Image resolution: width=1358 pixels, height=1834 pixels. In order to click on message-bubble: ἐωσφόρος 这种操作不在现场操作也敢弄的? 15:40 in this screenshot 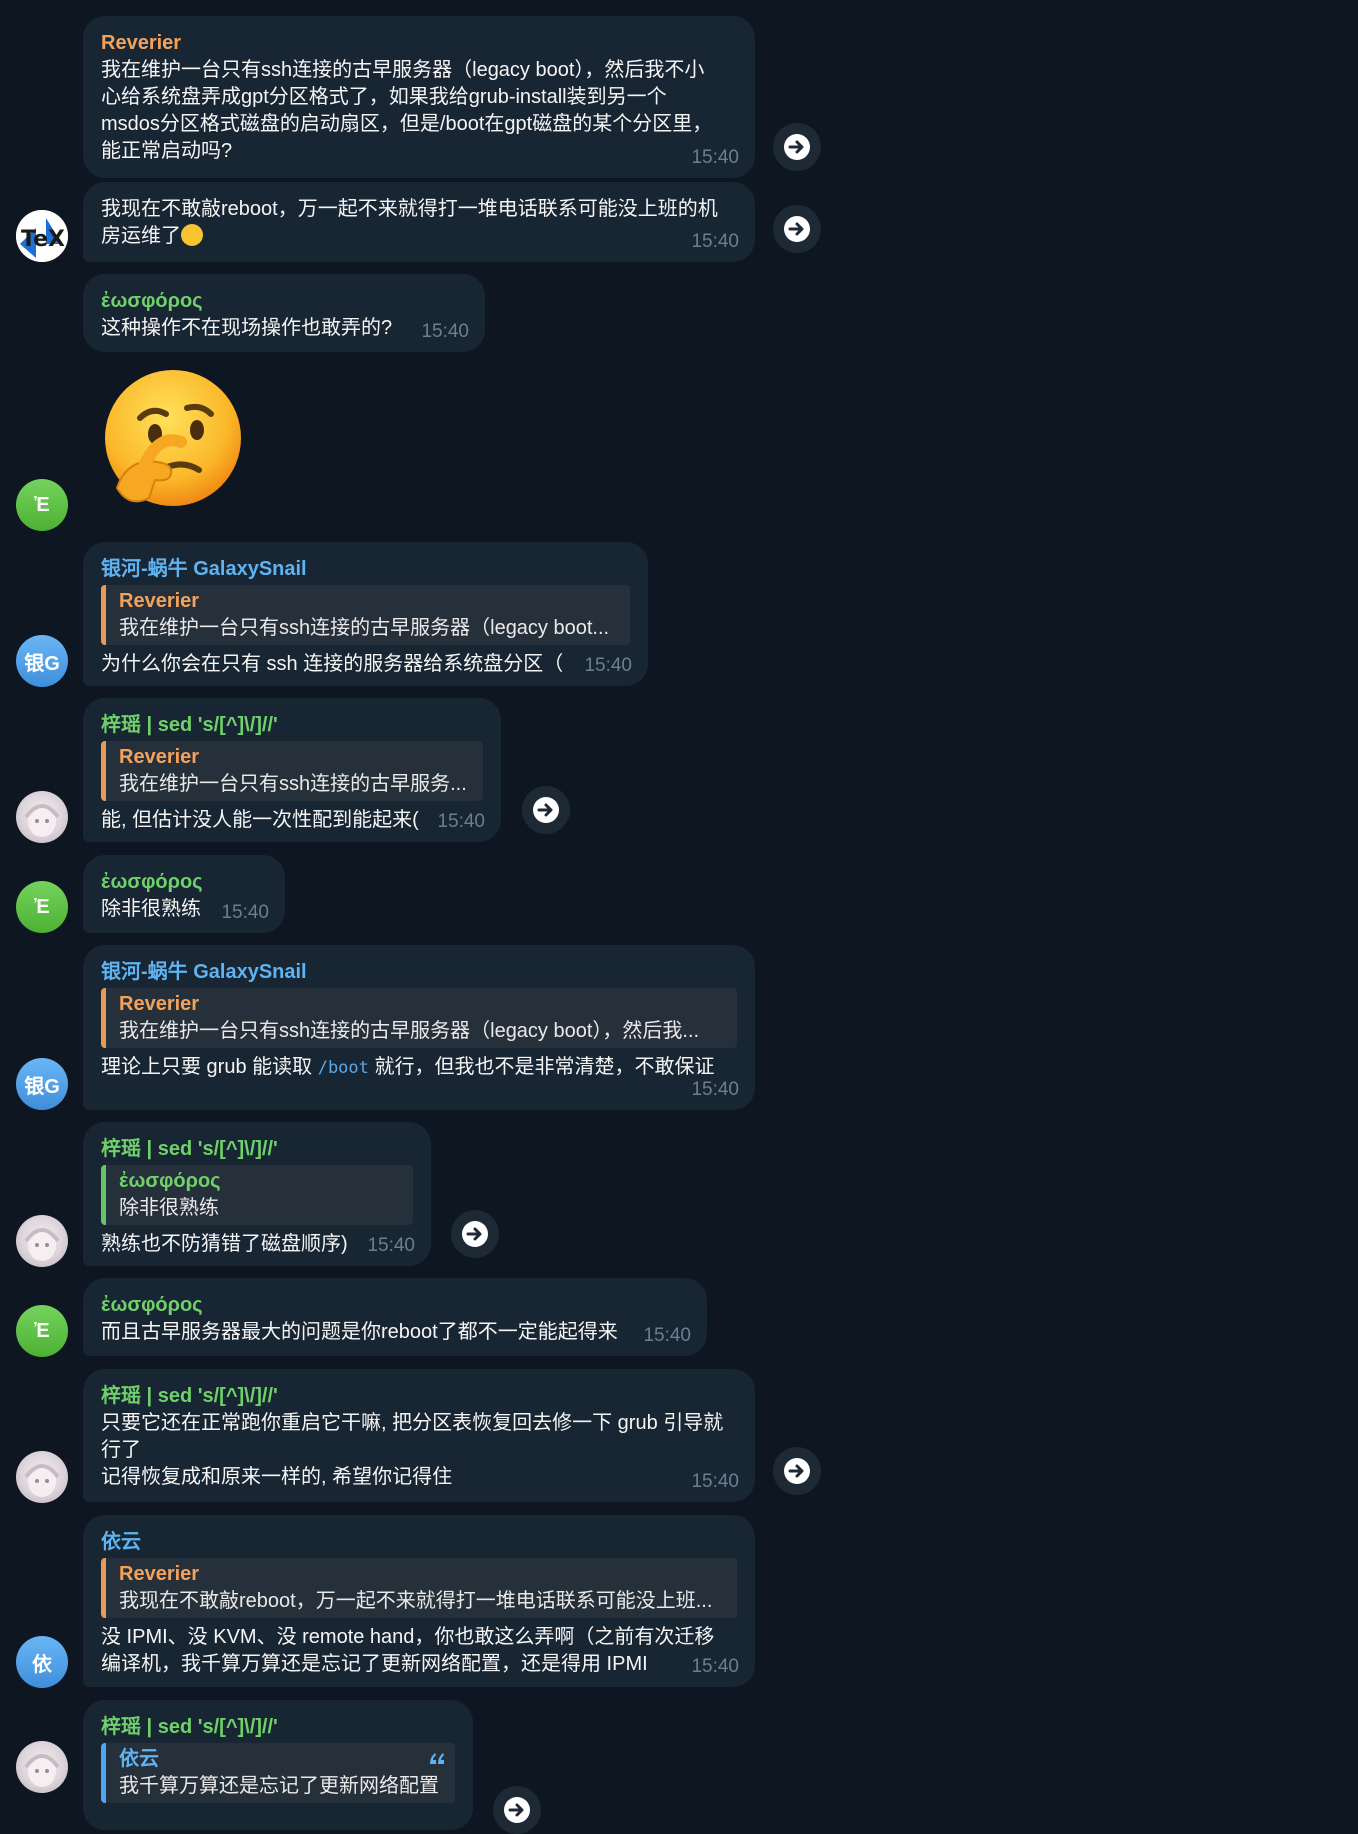, I will do `click(284, 313)`.